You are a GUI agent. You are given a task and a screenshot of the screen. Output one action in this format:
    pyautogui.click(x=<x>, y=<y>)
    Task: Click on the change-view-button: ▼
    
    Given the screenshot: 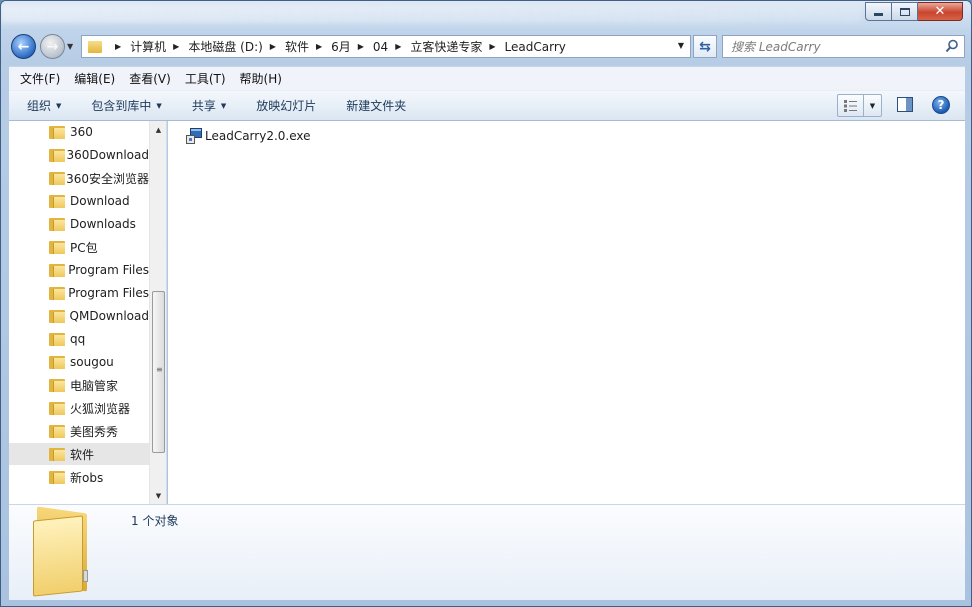 What is the action you would take?
    pyautogui.click(x=859, y=105)
    